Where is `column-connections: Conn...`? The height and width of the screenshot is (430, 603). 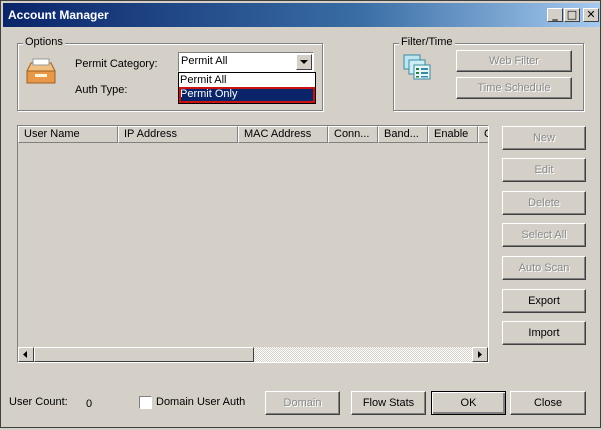 column-connections: Conn... is located at coordinates (353, 134).